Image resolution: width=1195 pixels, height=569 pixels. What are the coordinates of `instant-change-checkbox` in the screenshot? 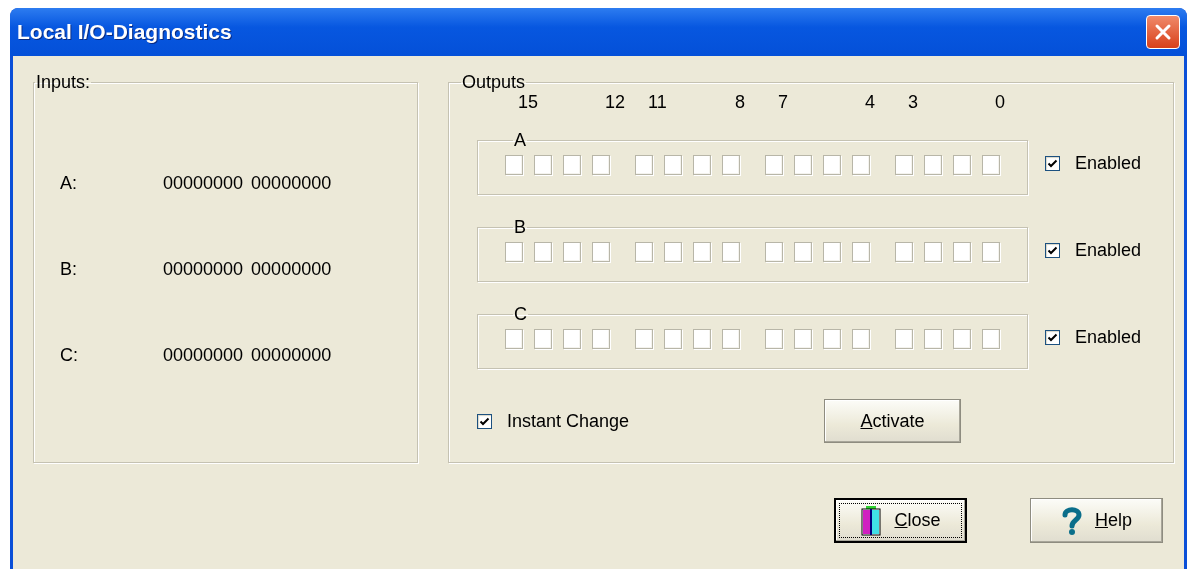 It's located at (484, 421).